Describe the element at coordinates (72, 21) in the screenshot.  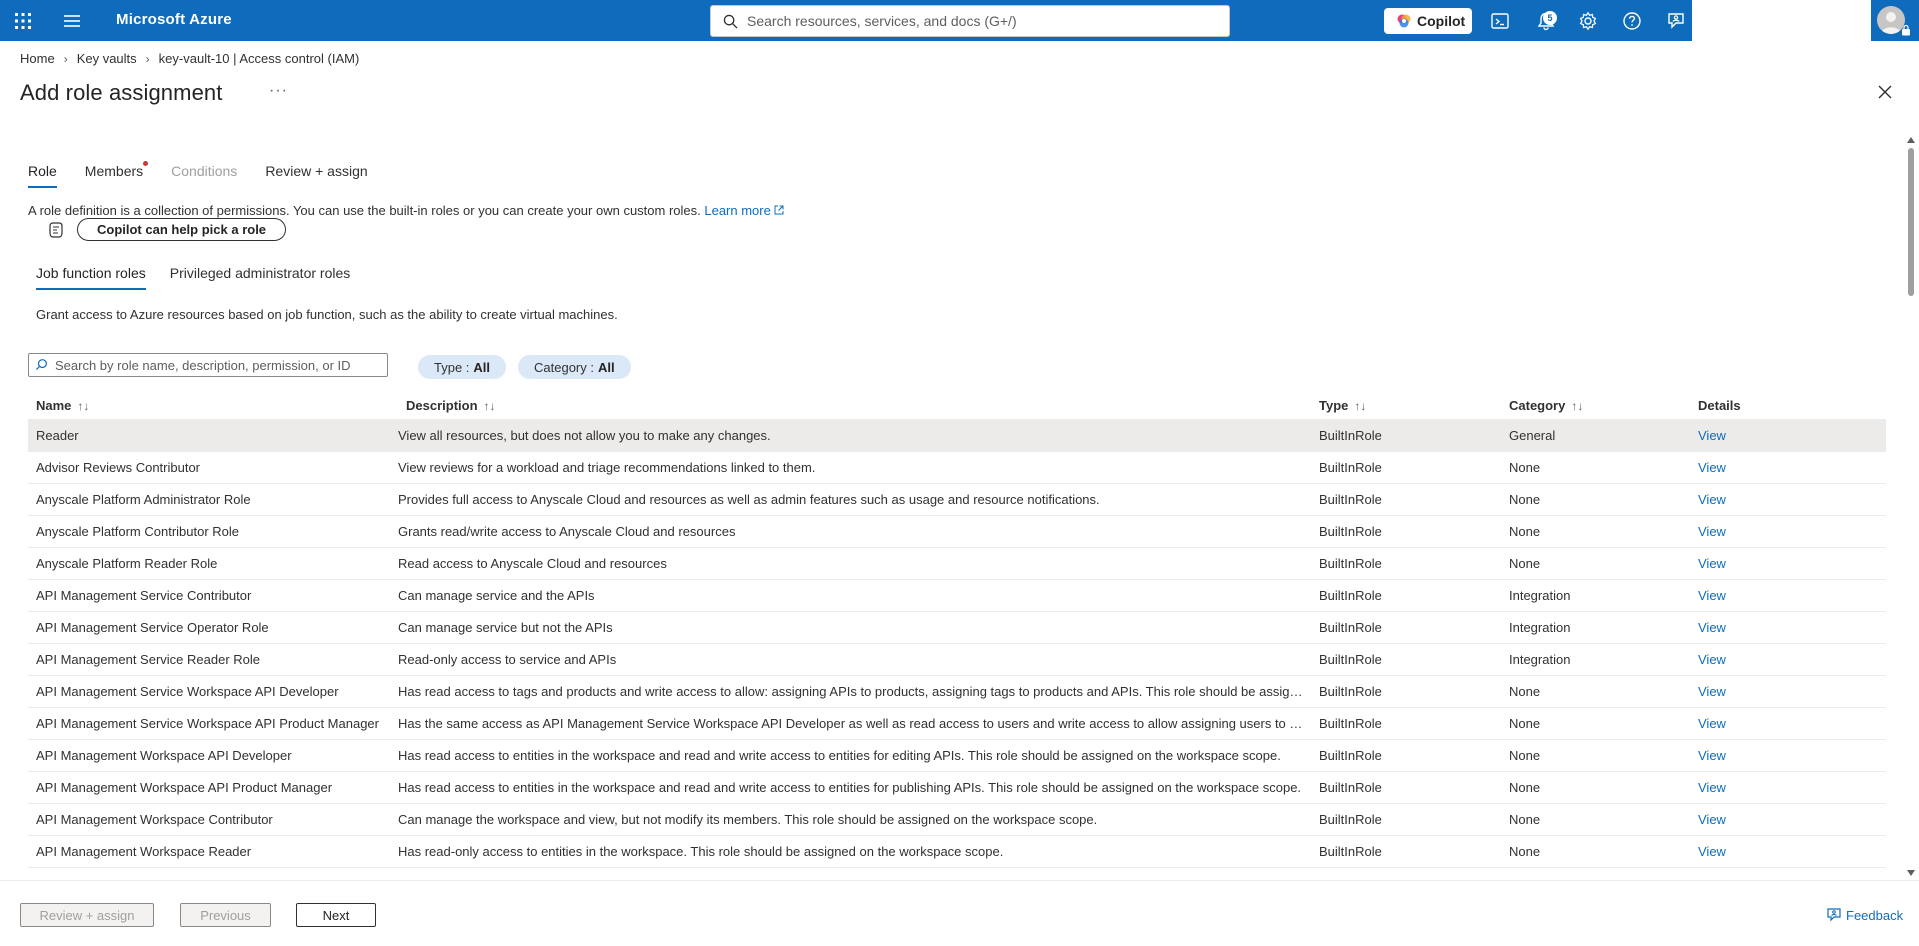
I see `menu-icon` at that location.